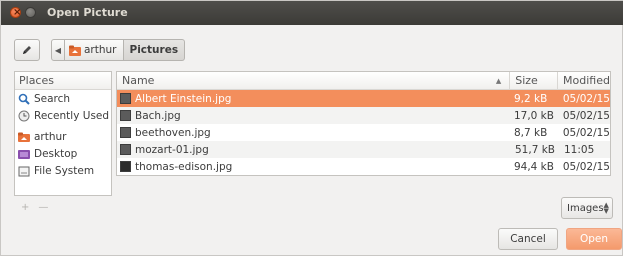 Image resolution: width=623 pixels, height=256 pixels. I want to click on place-item-search: Search, so click(63, 98).